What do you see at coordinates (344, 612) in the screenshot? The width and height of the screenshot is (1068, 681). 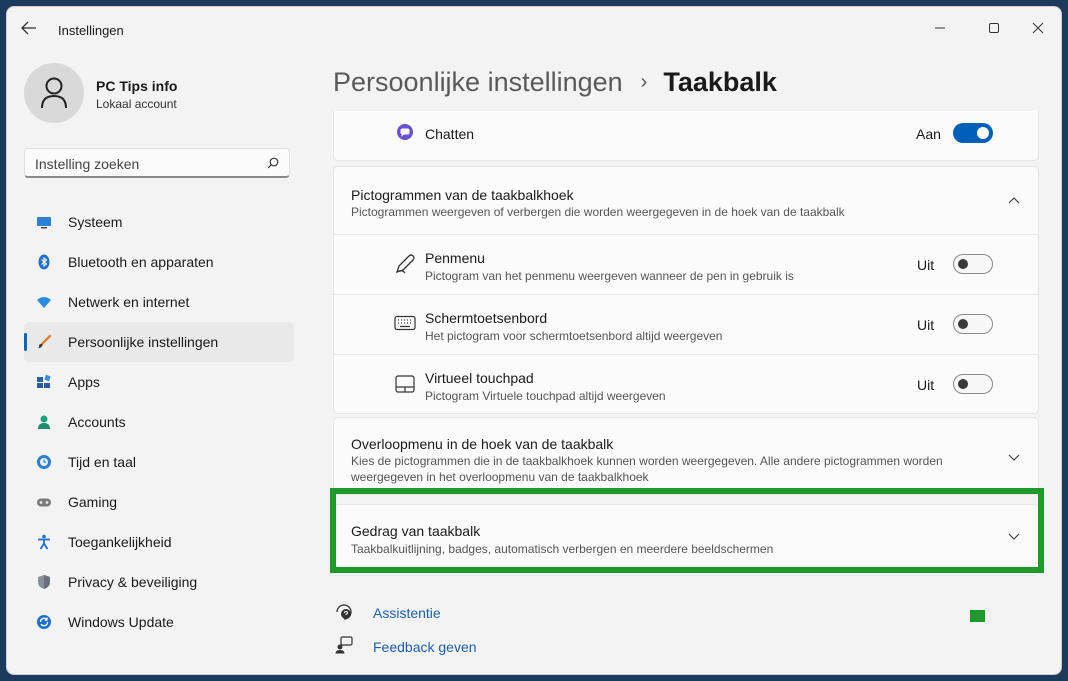 I see `help-icon` at bounding box center [344, 612].